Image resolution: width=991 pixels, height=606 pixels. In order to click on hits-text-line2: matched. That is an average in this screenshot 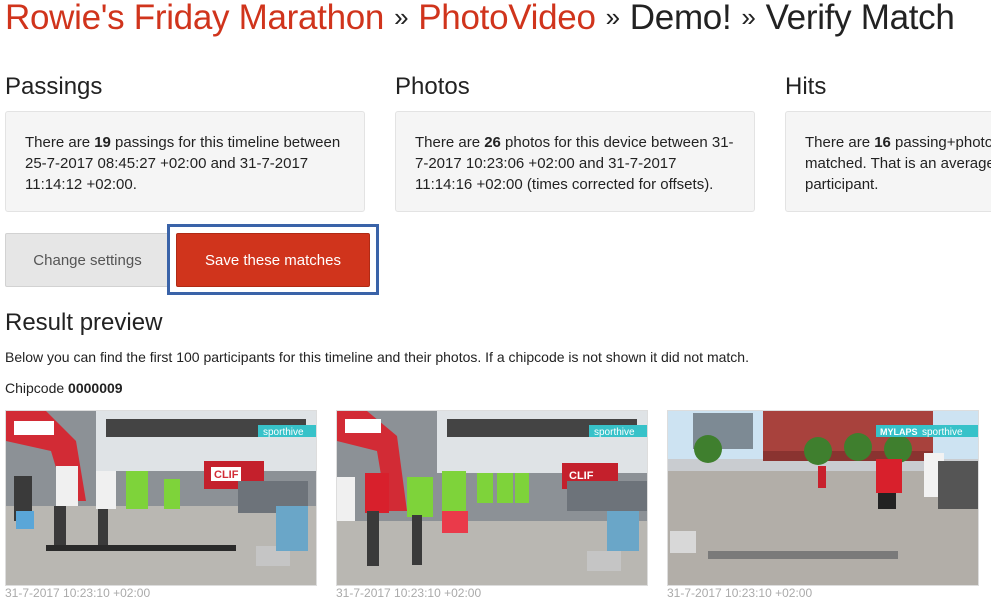, I will do `click(898, 163)`.